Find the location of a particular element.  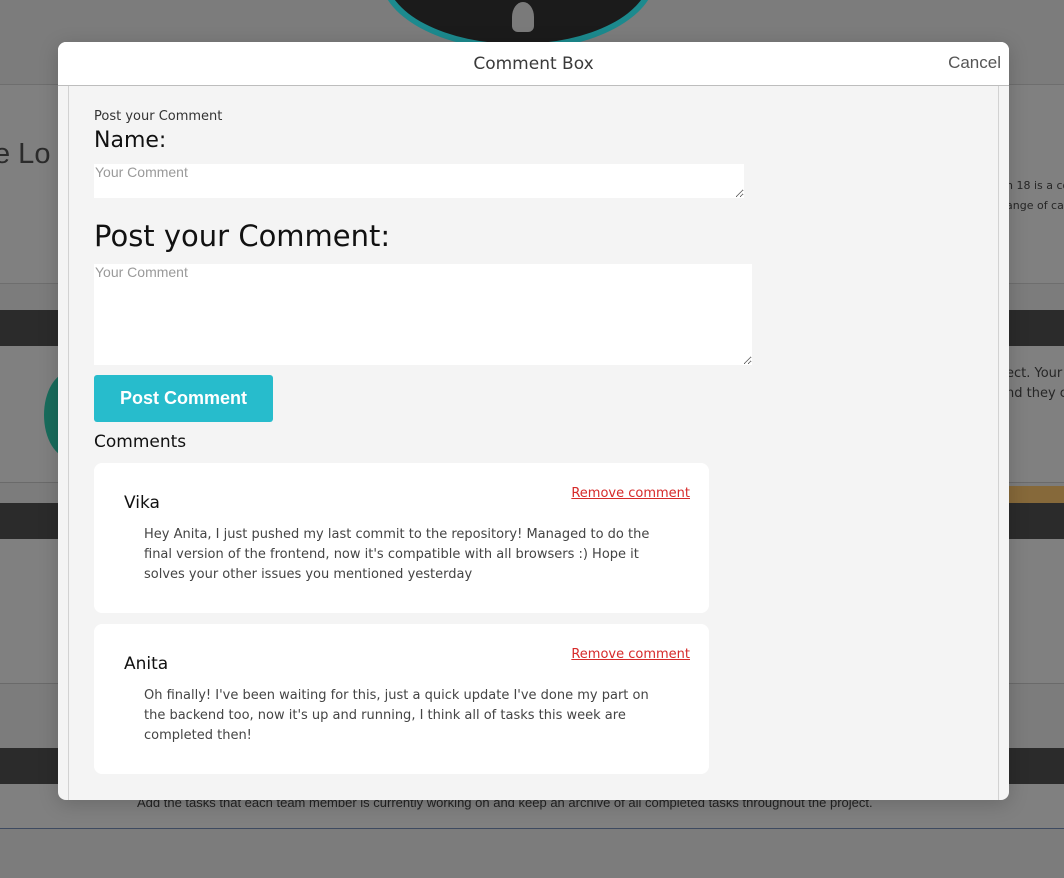

post-comment-button: Post Comment is located at coordinates (183, 398).